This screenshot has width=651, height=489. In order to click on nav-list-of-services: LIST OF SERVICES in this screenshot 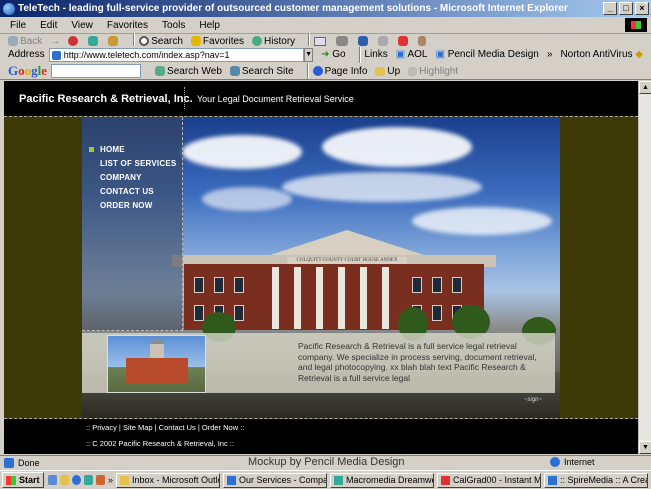, I will do `click(138, 163)`.